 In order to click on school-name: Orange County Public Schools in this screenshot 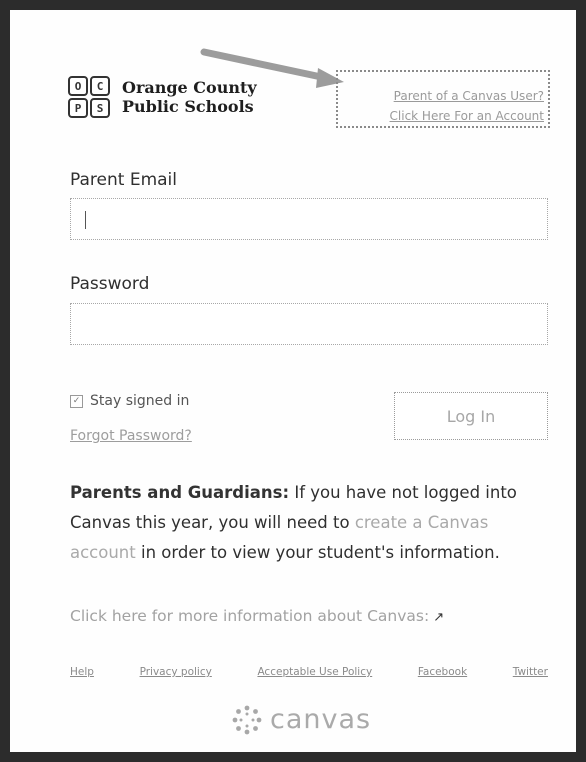, I will do `click(189, 97)`.